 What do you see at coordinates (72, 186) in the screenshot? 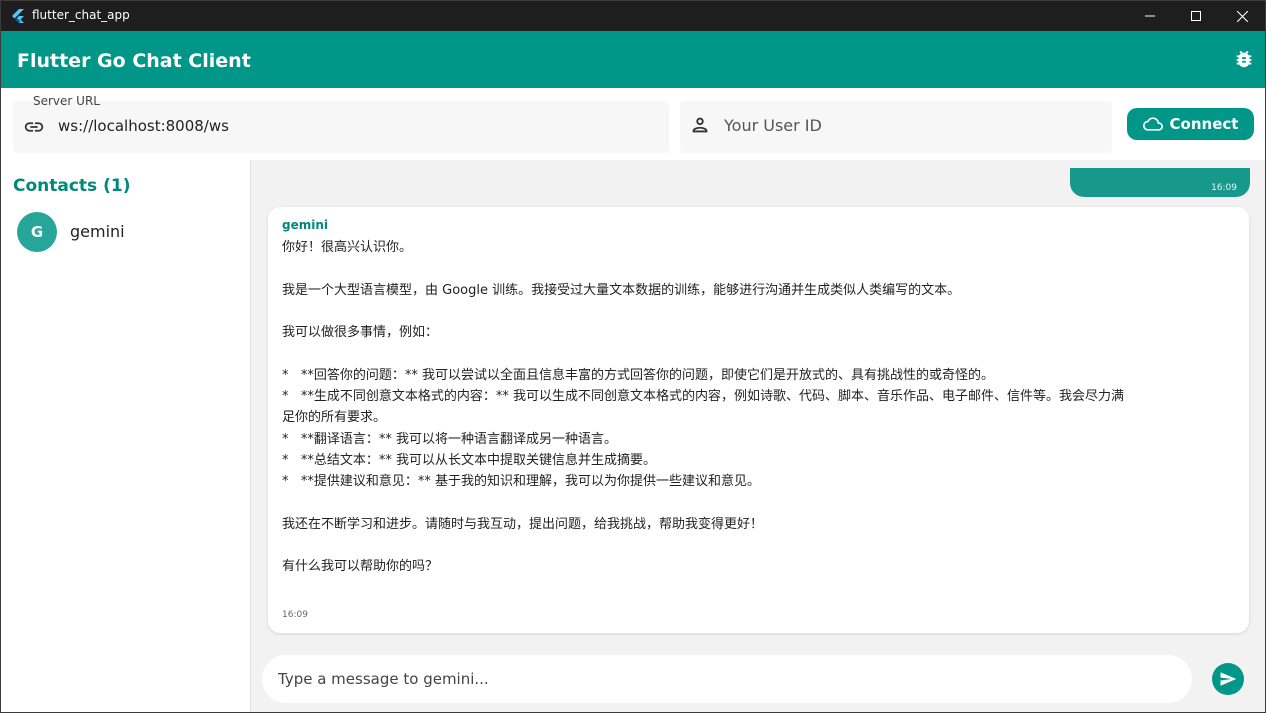
I see `contacts-title: Contacts (1)` at bounding box center [72, 186].